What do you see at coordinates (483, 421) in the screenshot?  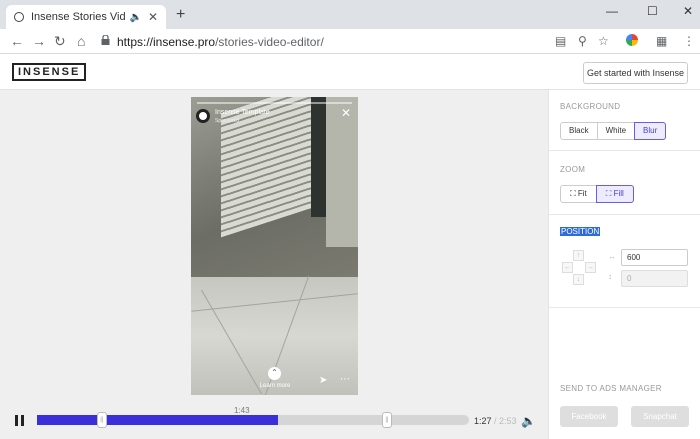 I see `current-time: 1:27` at bounding box center [483, 421].